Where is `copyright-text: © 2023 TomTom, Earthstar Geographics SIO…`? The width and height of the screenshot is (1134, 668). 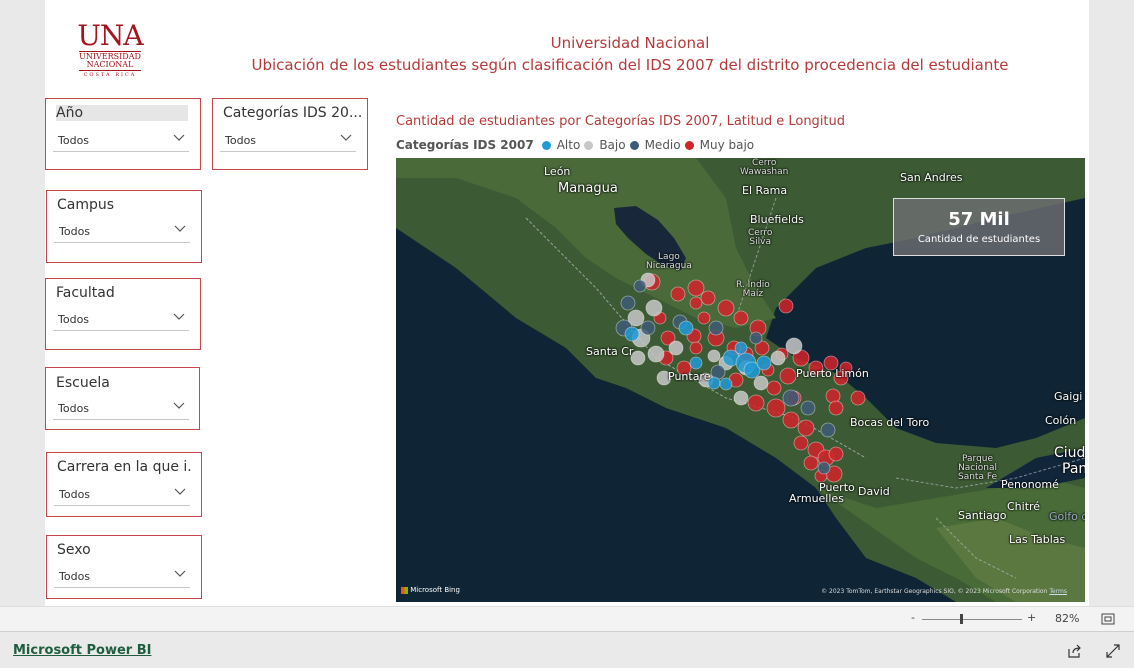
copyright-text: © 2023 TomTom, Earthstar Geographics SIO… is located at coordinates (934, 591).